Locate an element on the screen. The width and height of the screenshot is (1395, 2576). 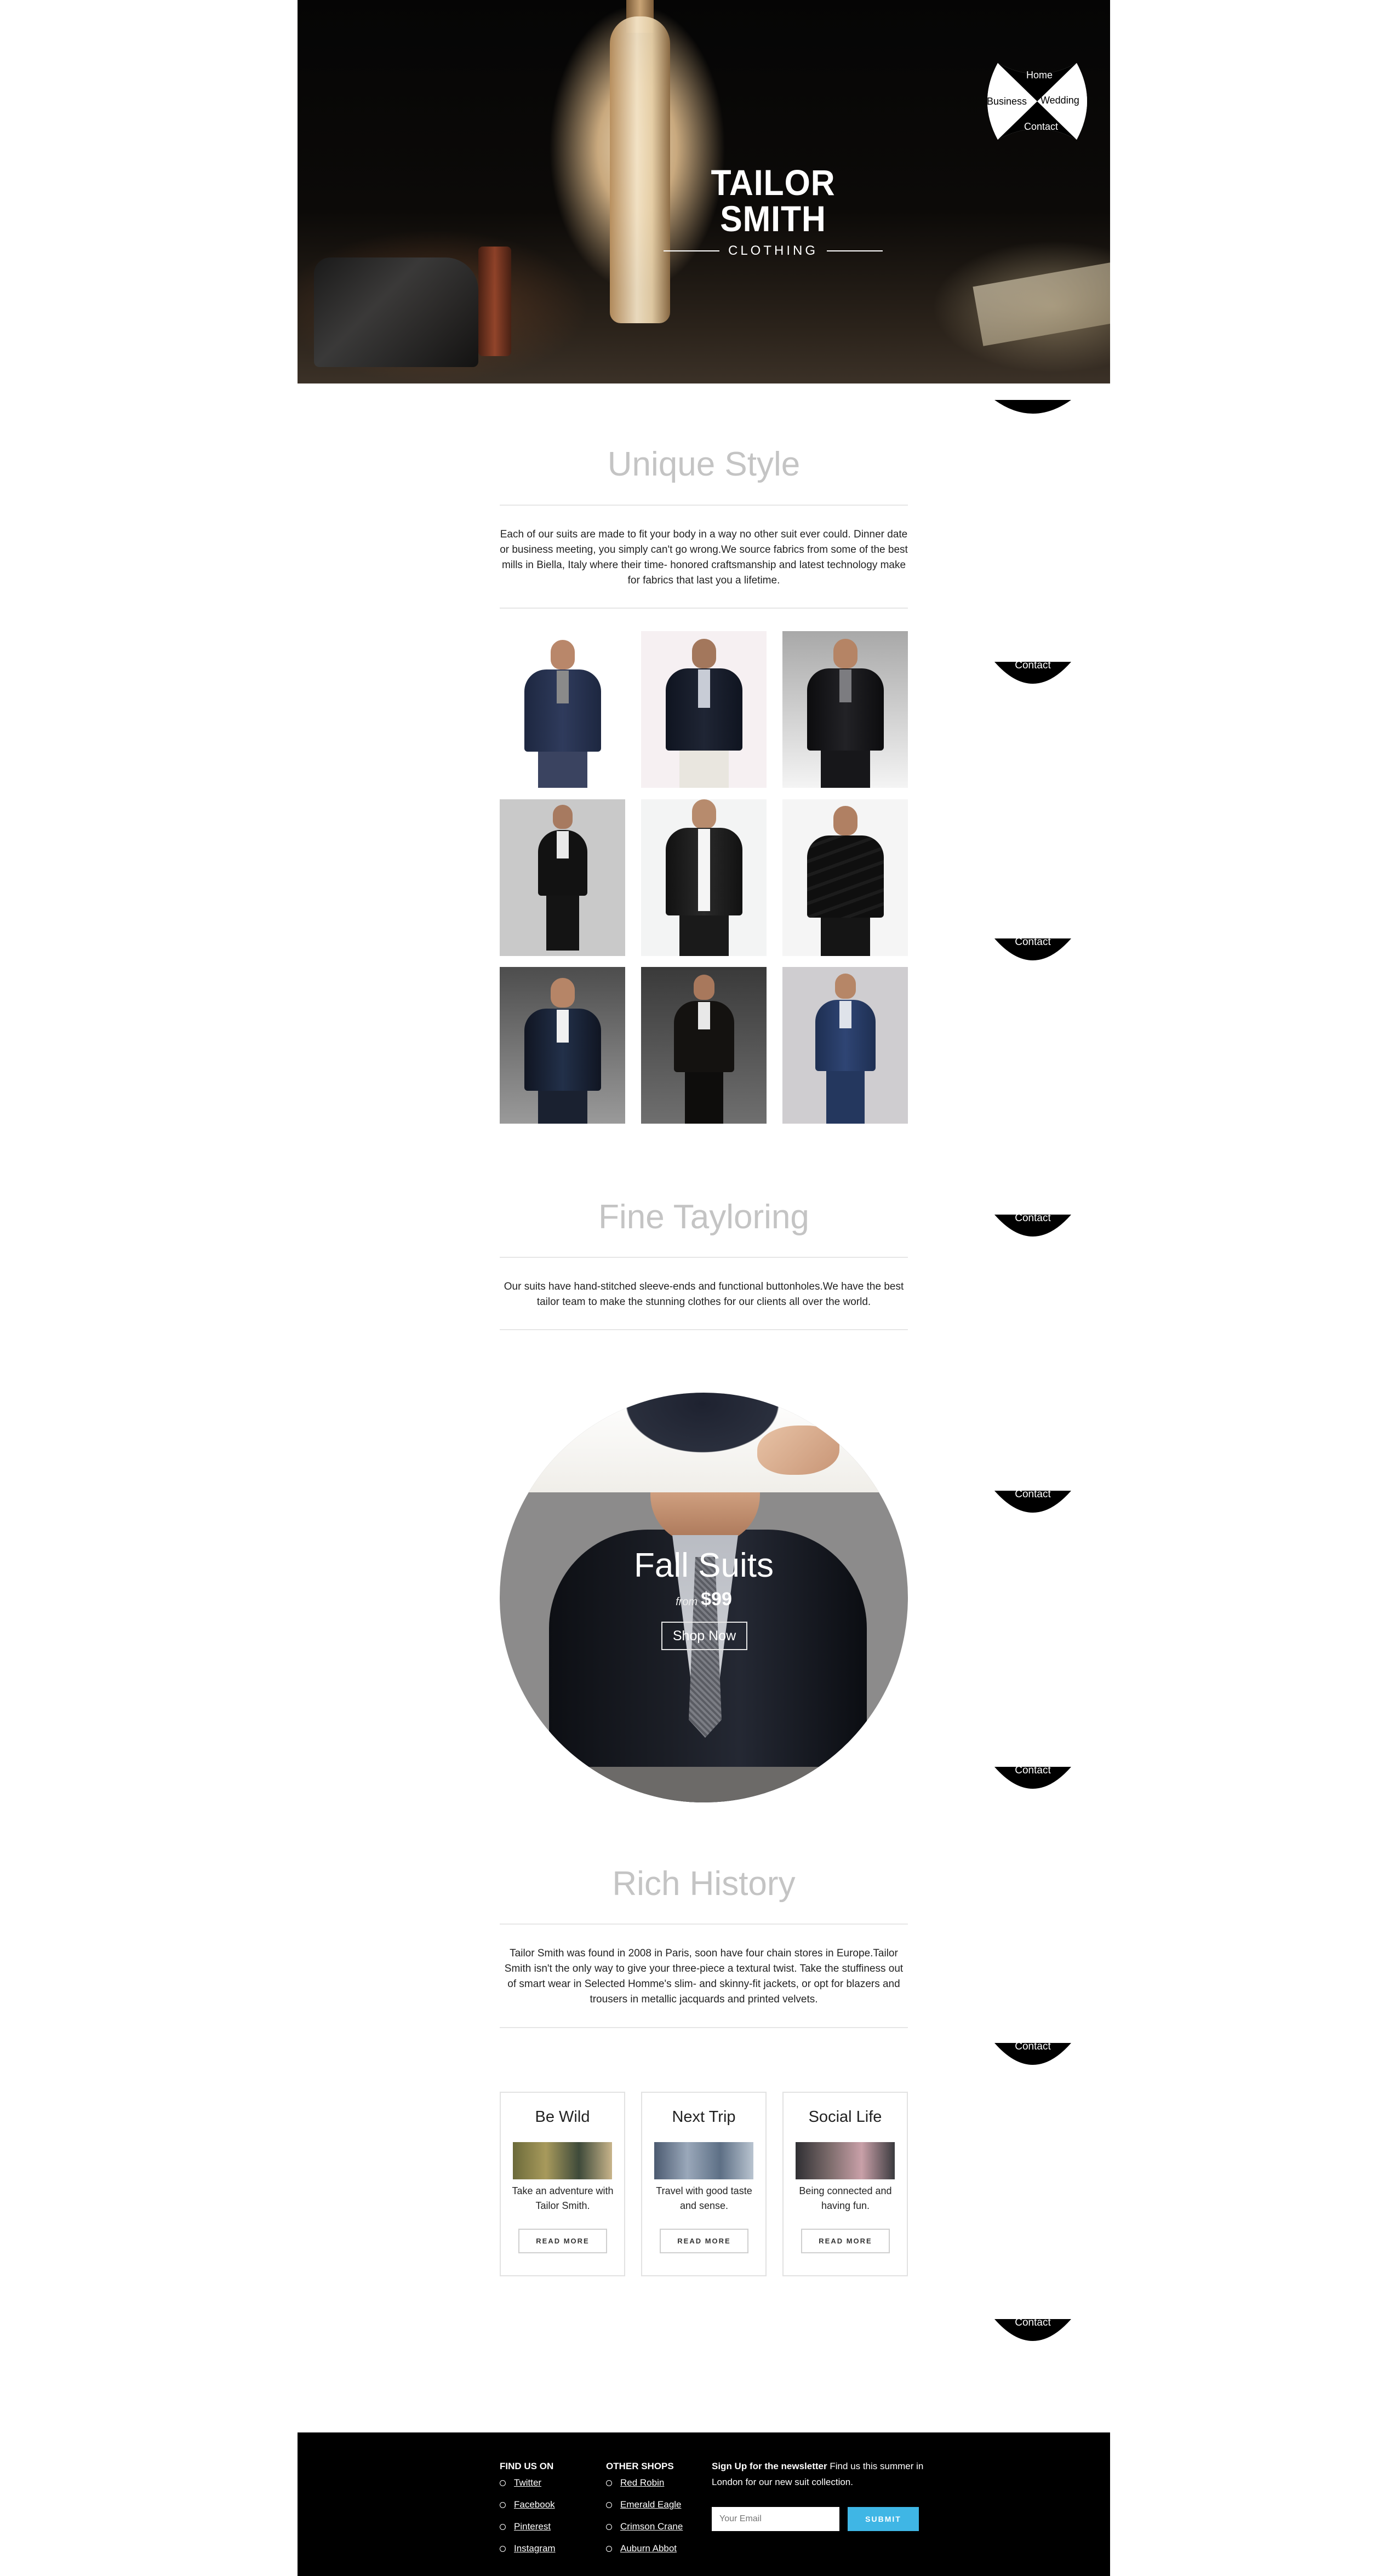
nav-home: Home is located at coordinates (1039, 75).